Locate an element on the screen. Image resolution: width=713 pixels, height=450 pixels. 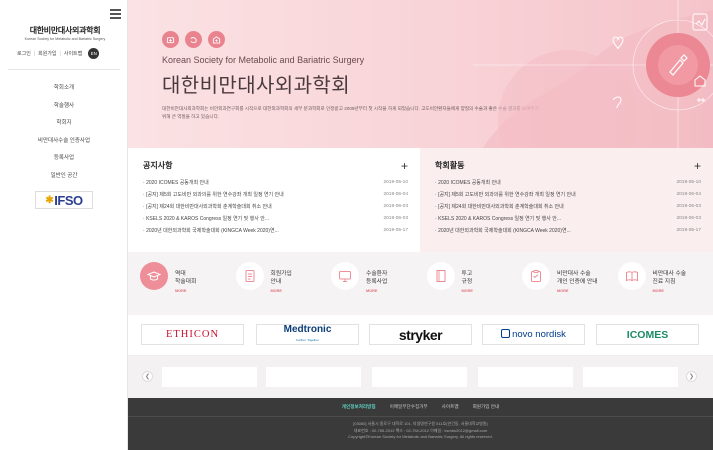
quick-link-past-conferences: 역대 학술대회 MORE is located at coordinates (188, 288).